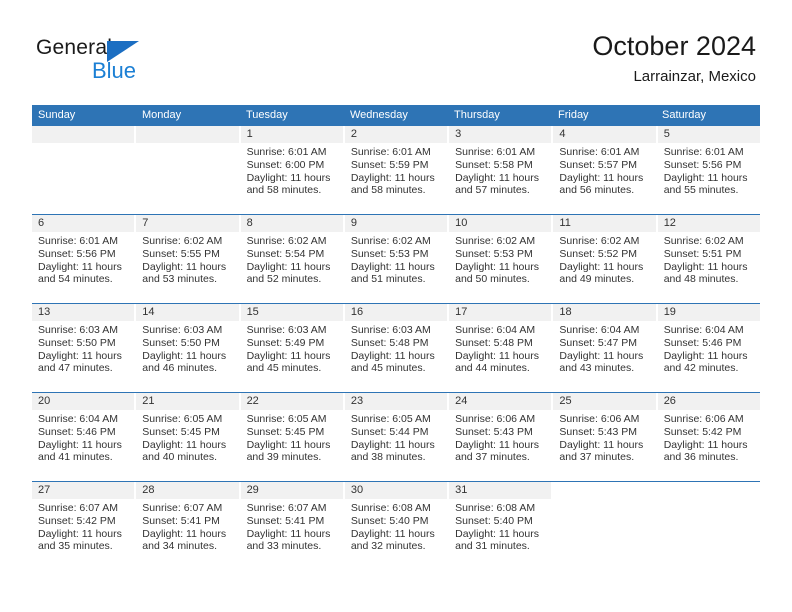  What do you see at coordinates (708, 223) in the screenshot?
I see `day-number: 12` at bounding box center [708, 223].